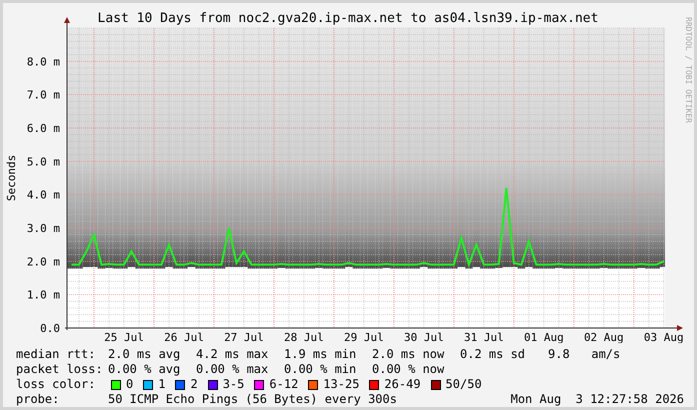 This screenshot has width=697, height=410. I want to click on x-tick-label: 03 Aug, so click(664, 337).